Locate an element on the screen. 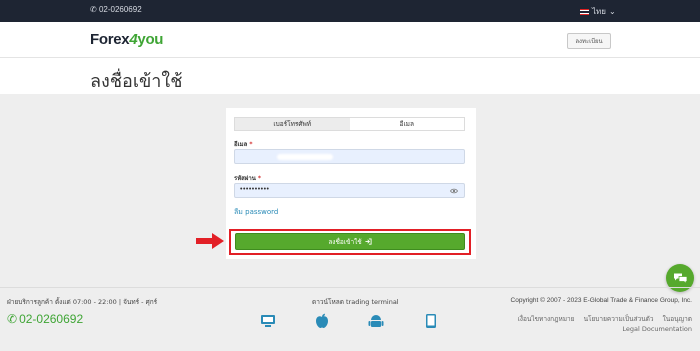 The height and width of the screenshot is (351, 700). tab-email: อีเมล is located at coordinates (407, 124).